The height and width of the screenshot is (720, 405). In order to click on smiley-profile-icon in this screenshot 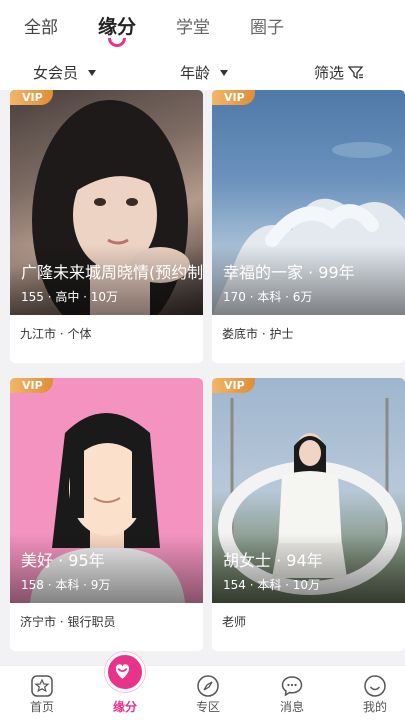, I will do `click(375, 686)`.